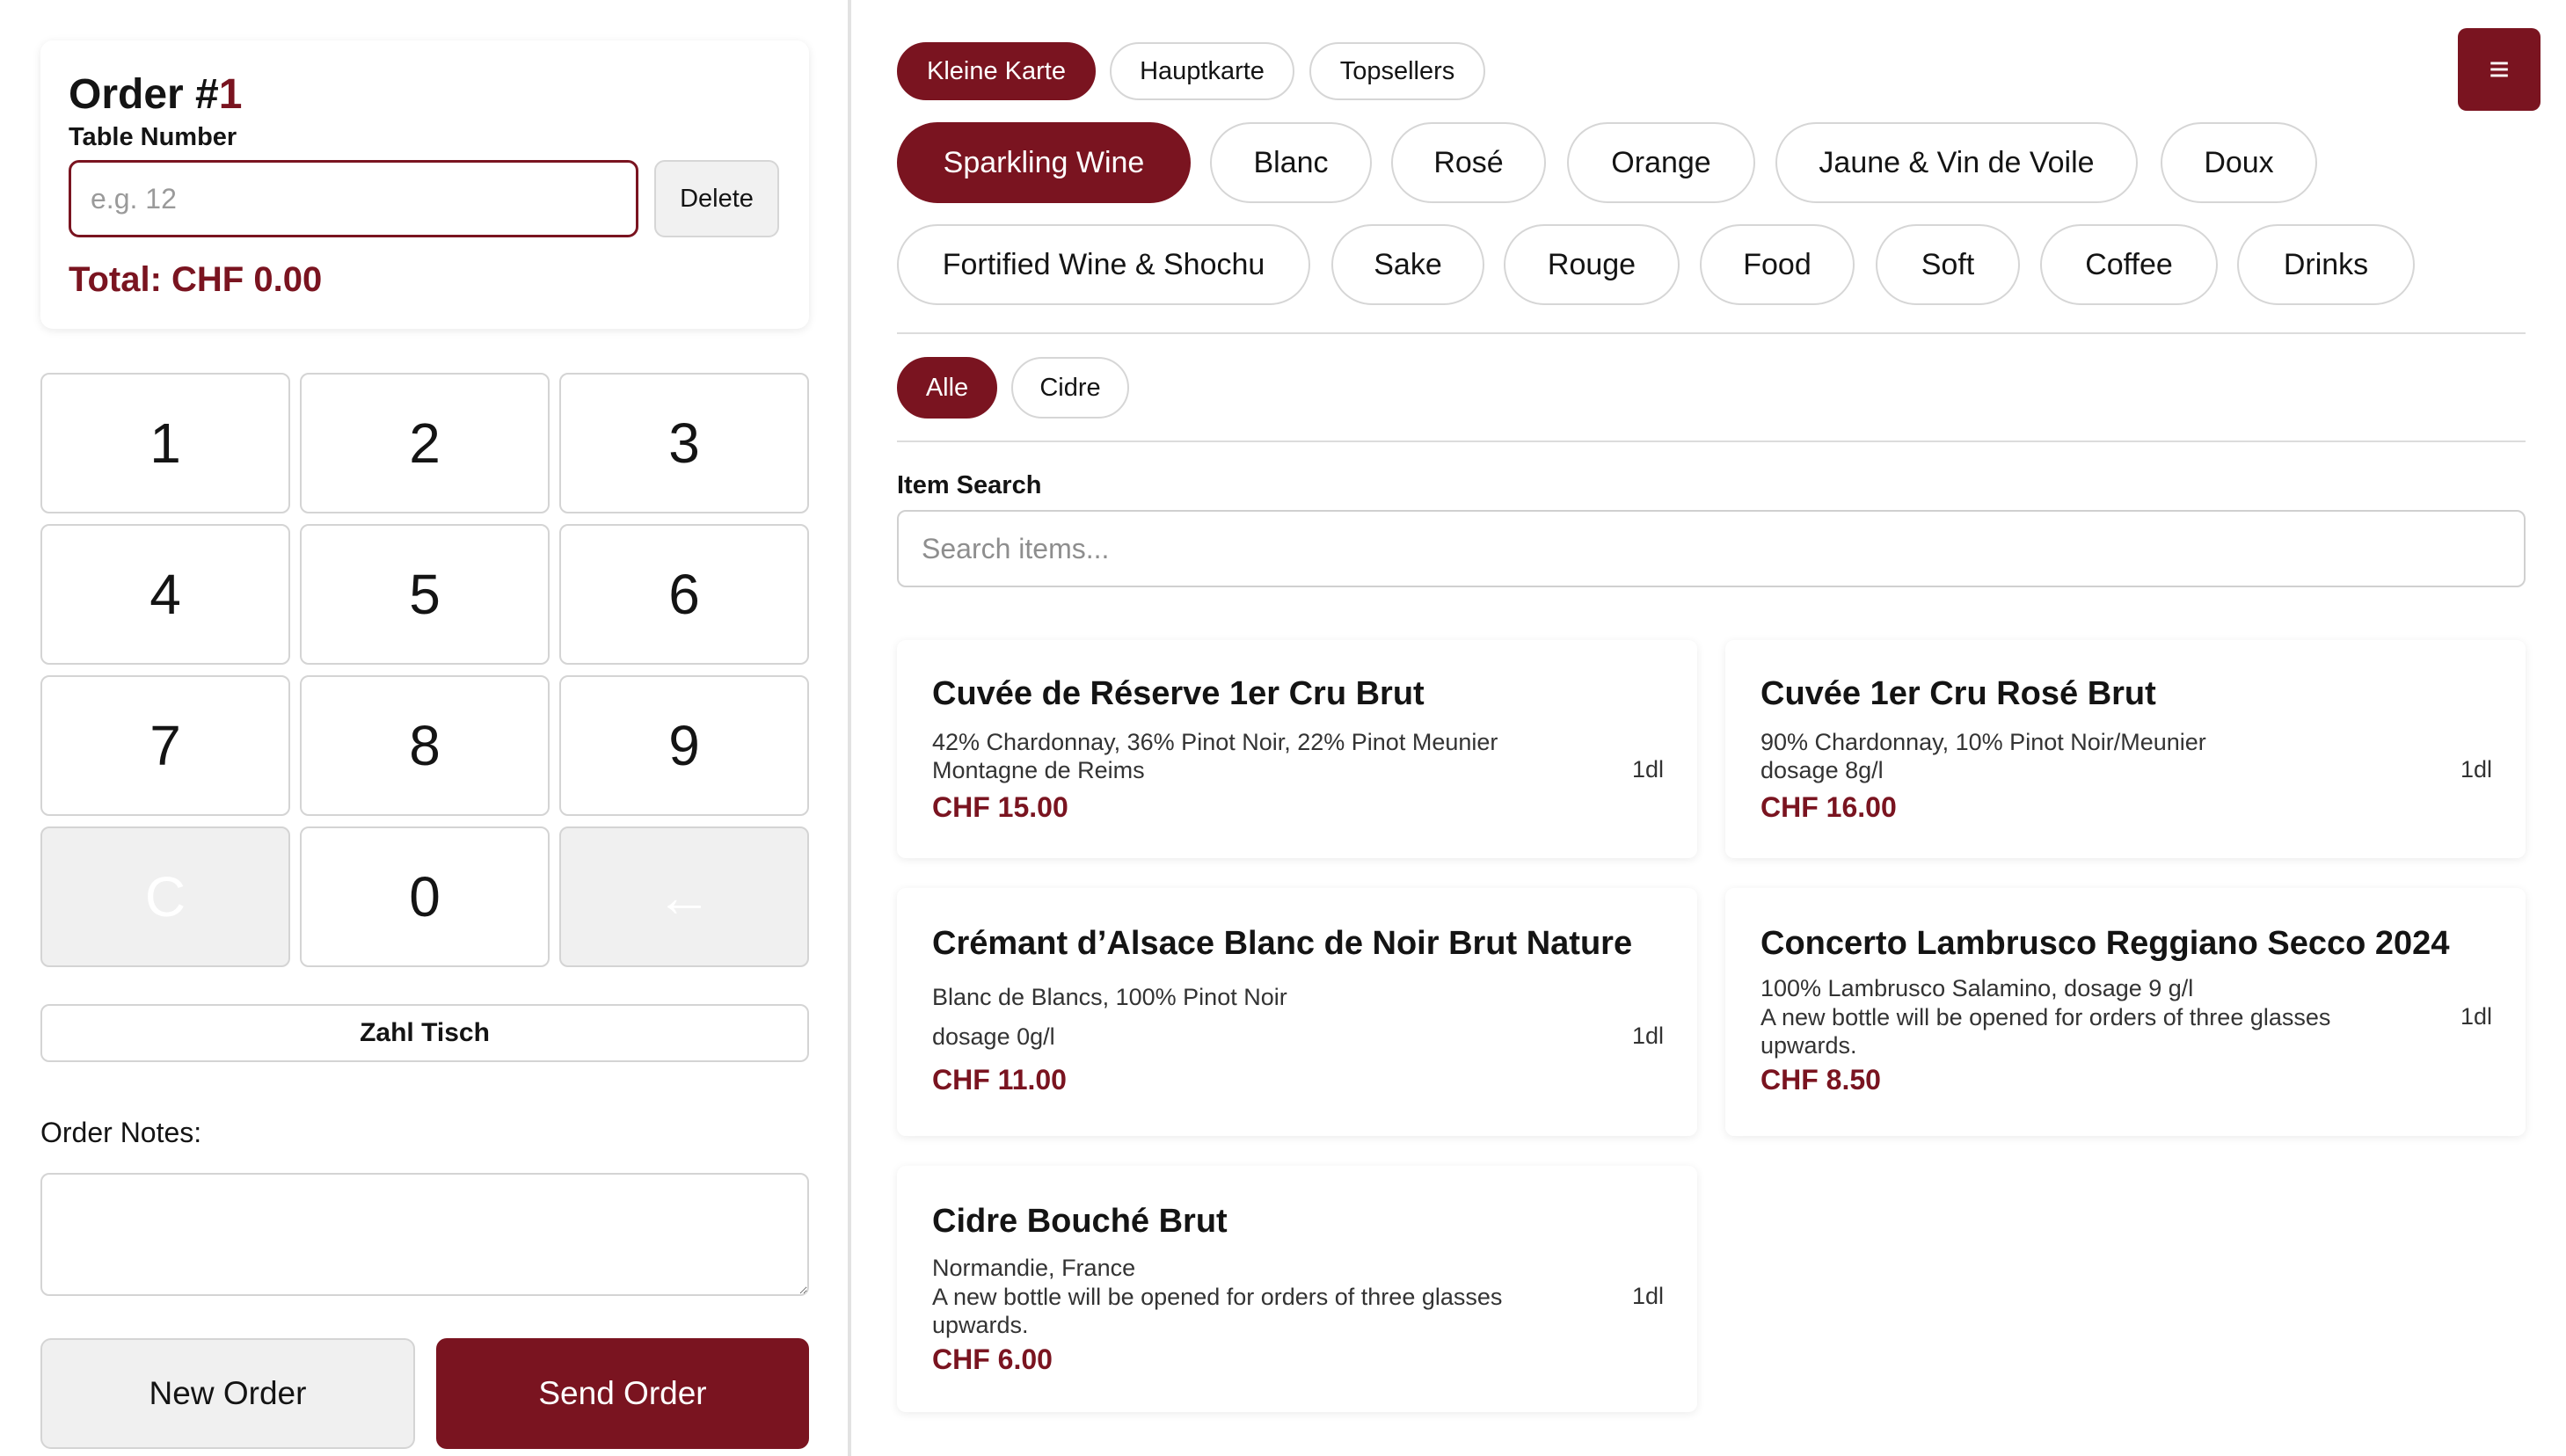 The height and width of the screenshot is (1456, 2566). I want to click on key-3: 3, so click(684, 443).